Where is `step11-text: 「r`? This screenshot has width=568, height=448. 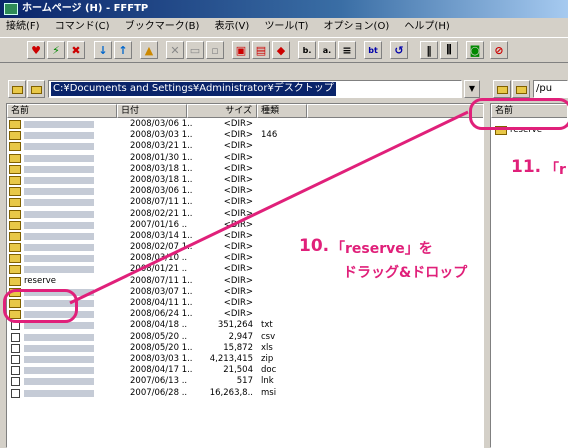
step11-text: 「r is located at coordinates (555, 170).